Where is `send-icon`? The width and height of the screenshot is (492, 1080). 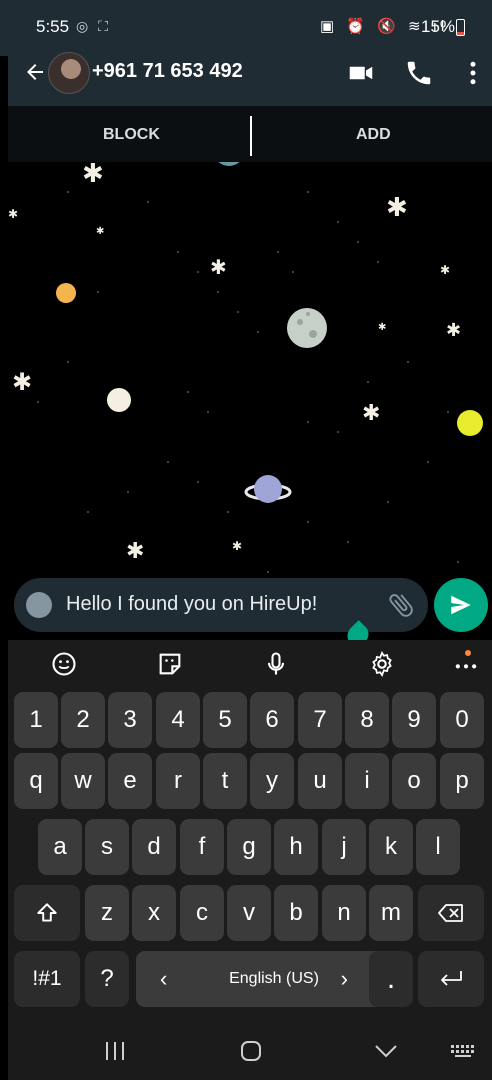 send-icon is located at coordinates (461, 605).